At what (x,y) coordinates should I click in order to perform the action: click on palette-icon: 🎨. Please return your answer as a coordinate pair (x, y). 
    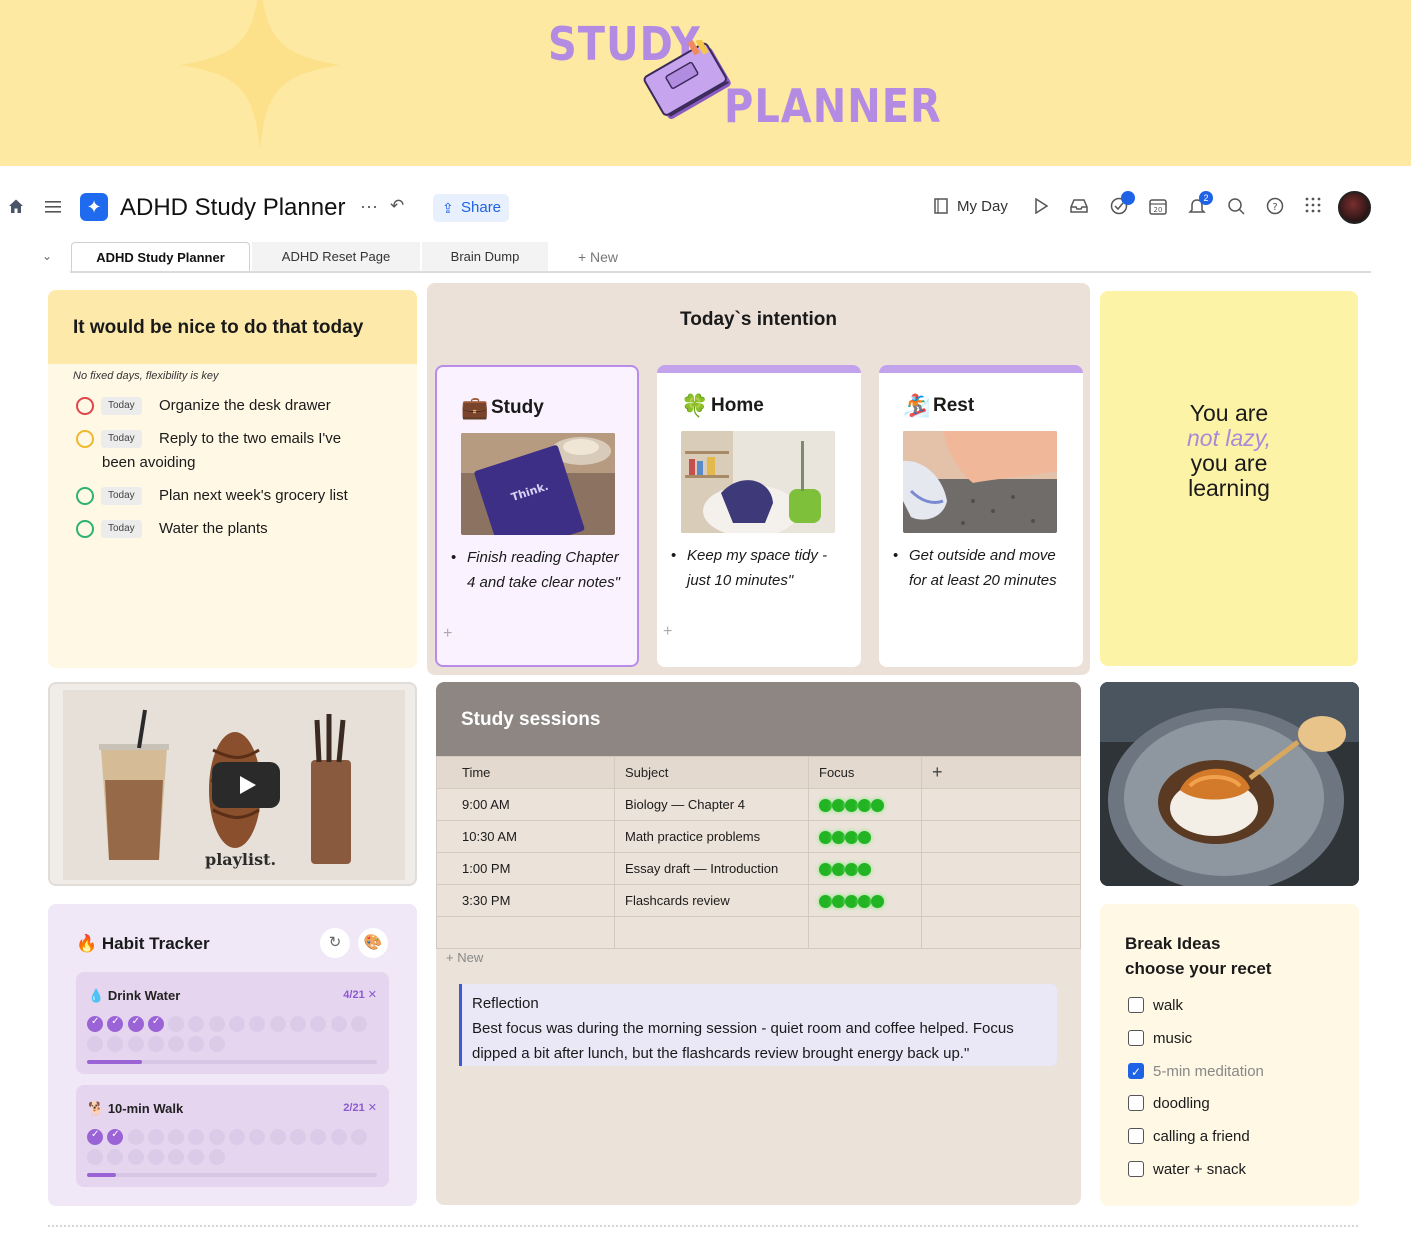
    Looking at the image, I should click on (373, 943).